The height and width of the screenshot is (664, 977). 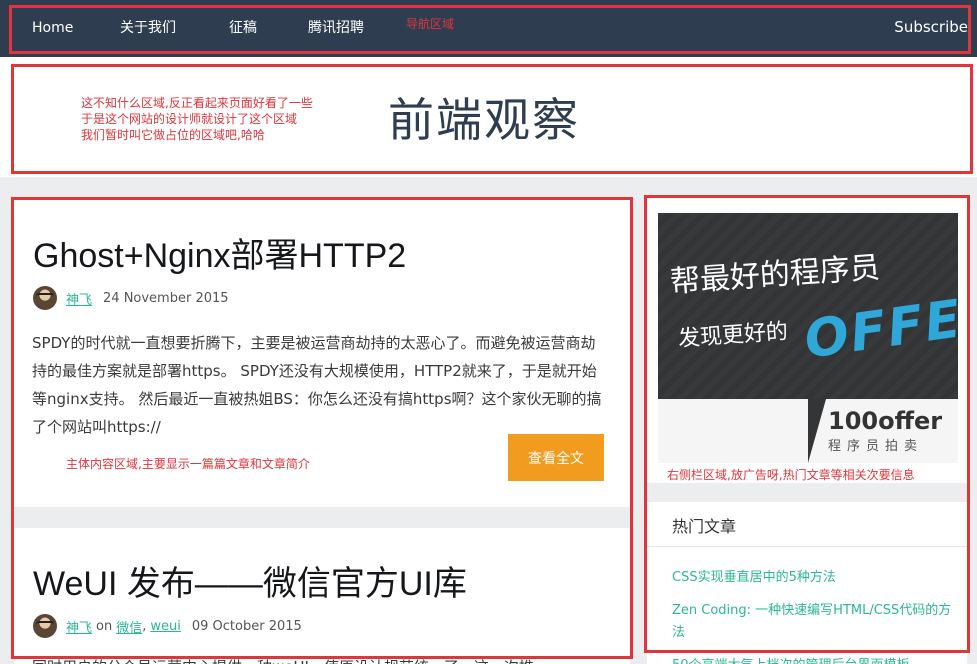 What do you see at coordinates (243, 28) in the screenshot?
I see `nav-item-submit: 征稿` at bounding box center [243, 28].